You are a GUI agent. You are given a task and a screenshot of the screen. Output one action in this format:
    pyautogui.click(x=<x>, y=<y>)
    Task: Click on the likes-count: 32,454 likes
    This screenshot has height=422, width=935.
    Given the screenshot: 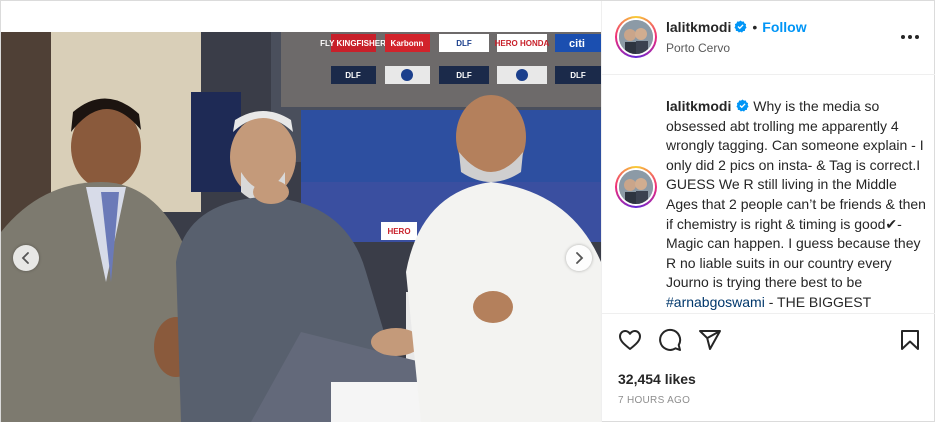 What is the action you would take?
    pyautogui.click(x=657, y=379)
    